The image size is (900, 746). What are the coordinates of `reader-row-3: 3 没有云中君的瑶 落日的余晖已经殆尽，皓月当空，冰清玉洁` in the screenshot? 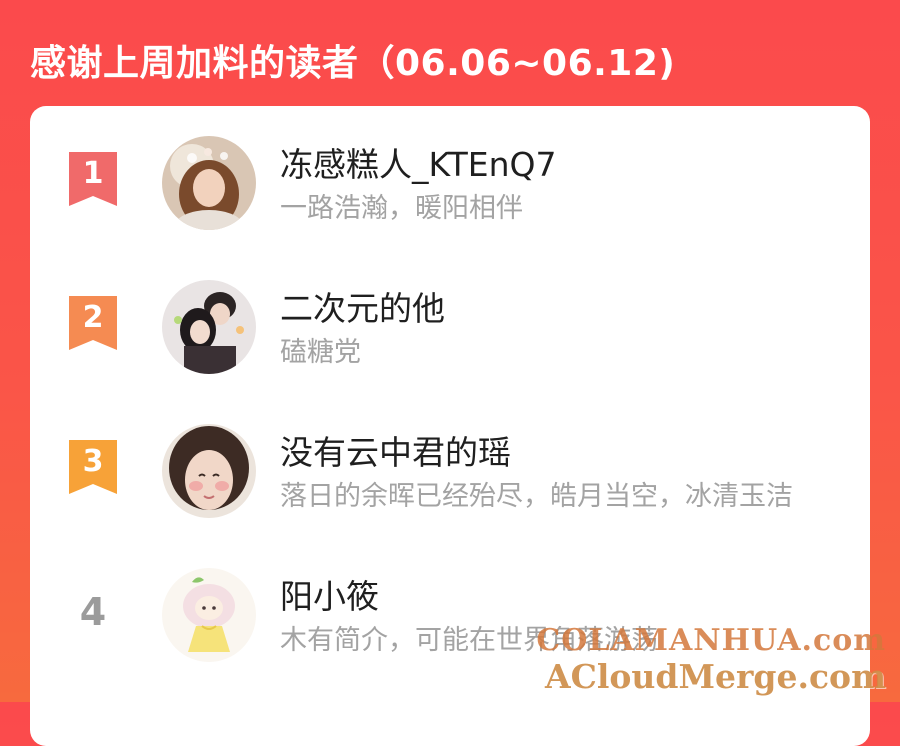 It's located at (450, 479).